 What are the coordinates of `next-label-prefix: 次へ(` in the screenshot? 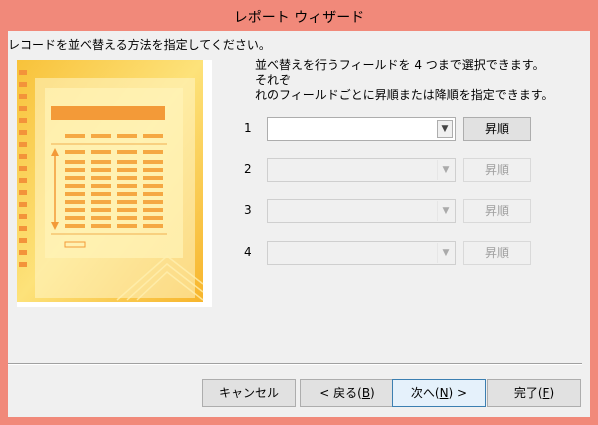 It's located at (425, 393).